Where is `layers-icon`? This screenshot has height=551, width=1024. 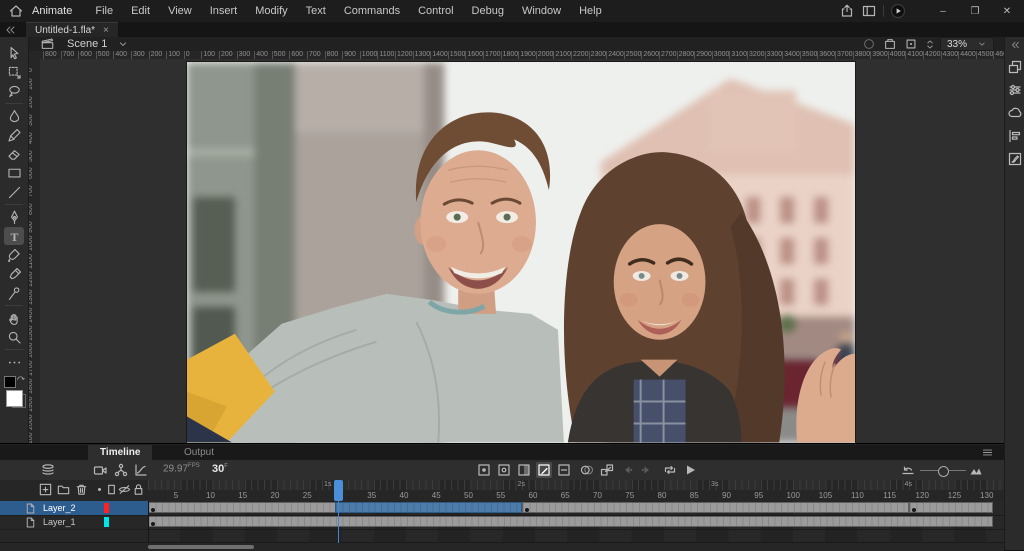 layers-icon is located at coordinates (48, 470).